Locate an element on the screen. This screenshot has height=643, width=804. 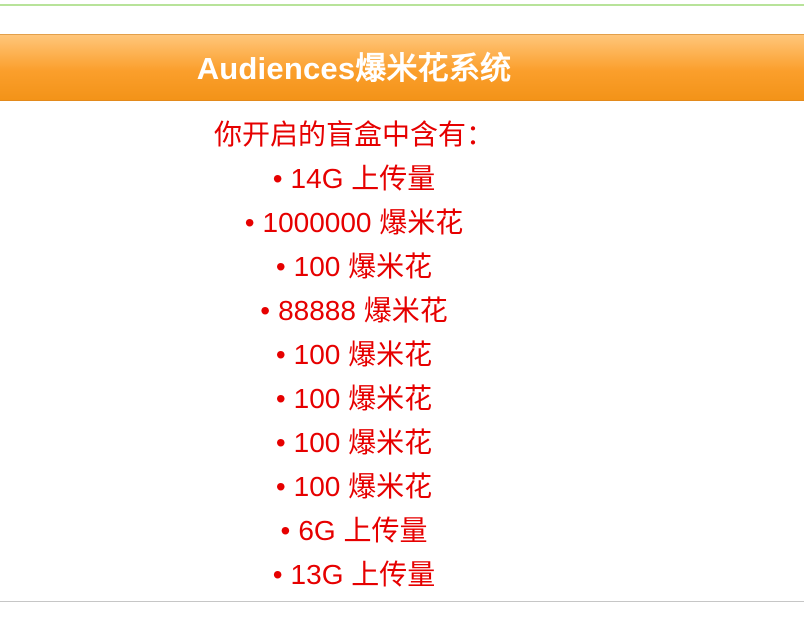
panel-header: Audiences爆米花系统 is located at coordinates (402, 68).